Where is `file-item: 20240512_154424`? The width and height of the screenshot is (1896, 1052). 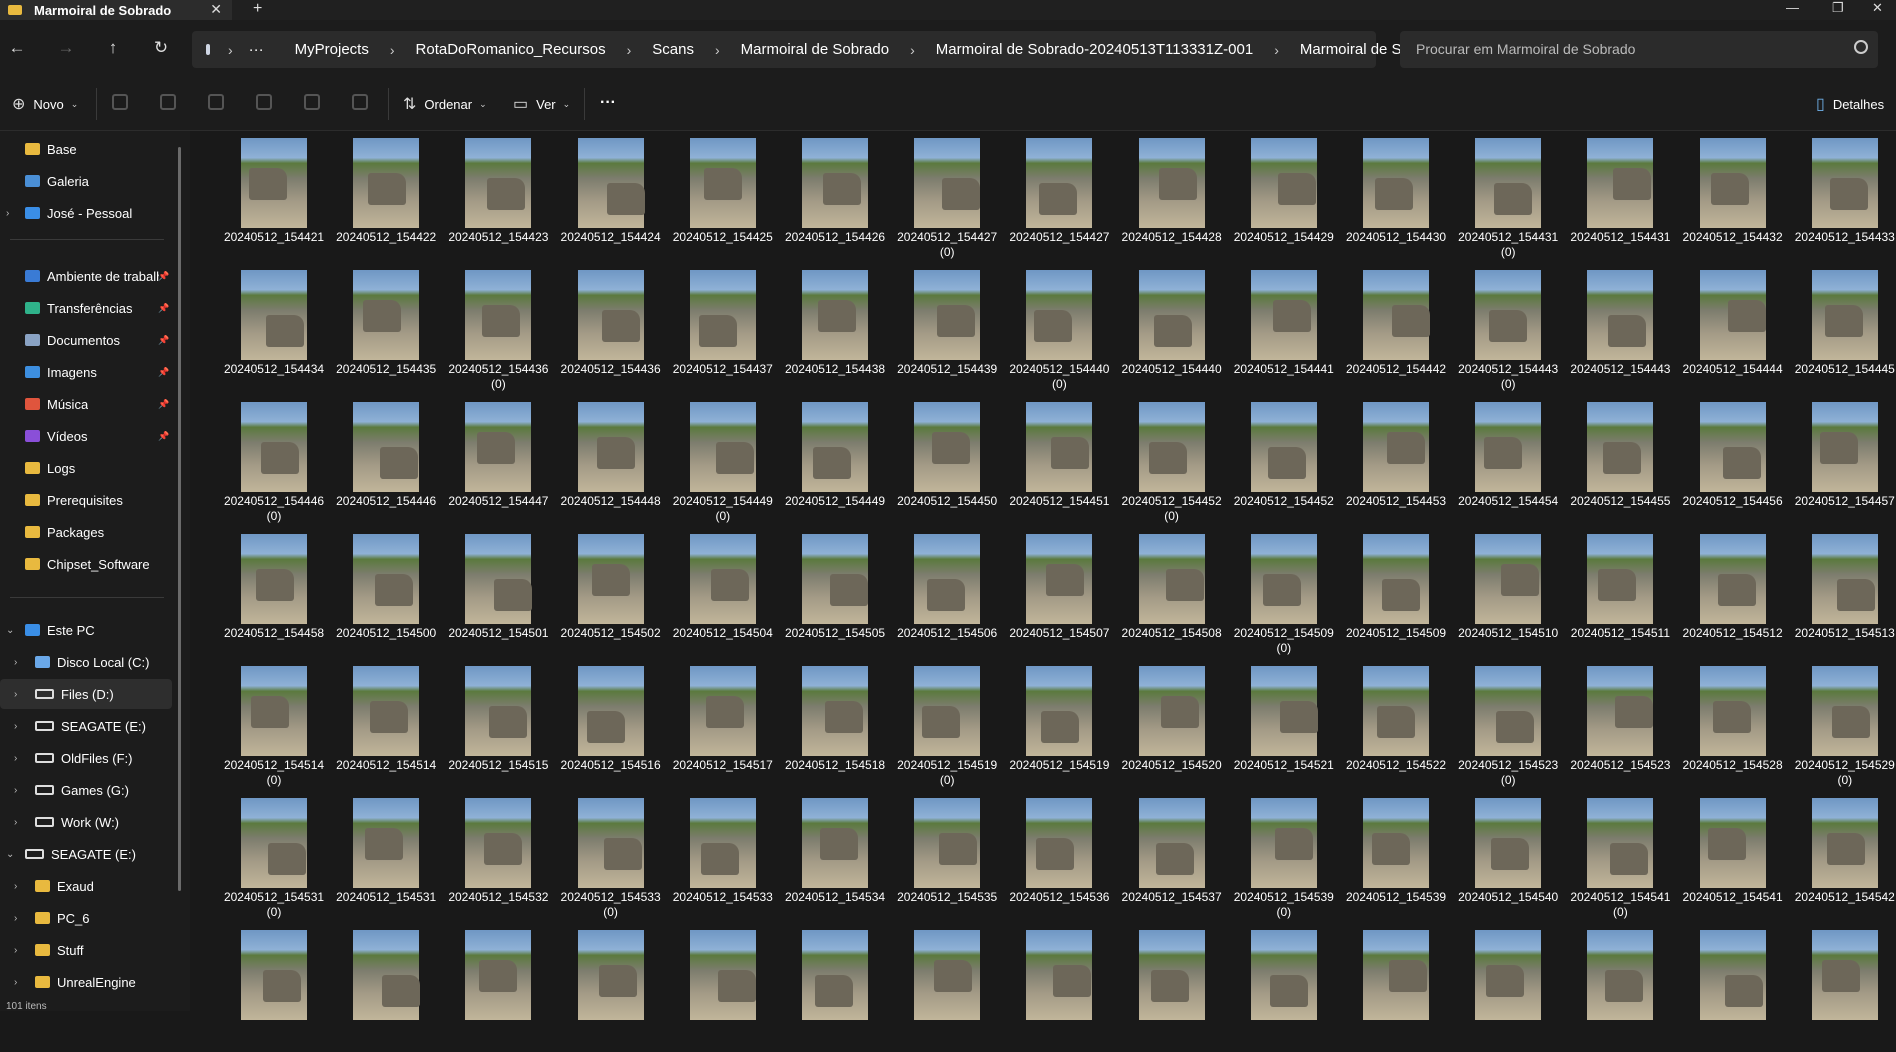
file-item: 20240512_154424 is located at coordinates (611, 196).